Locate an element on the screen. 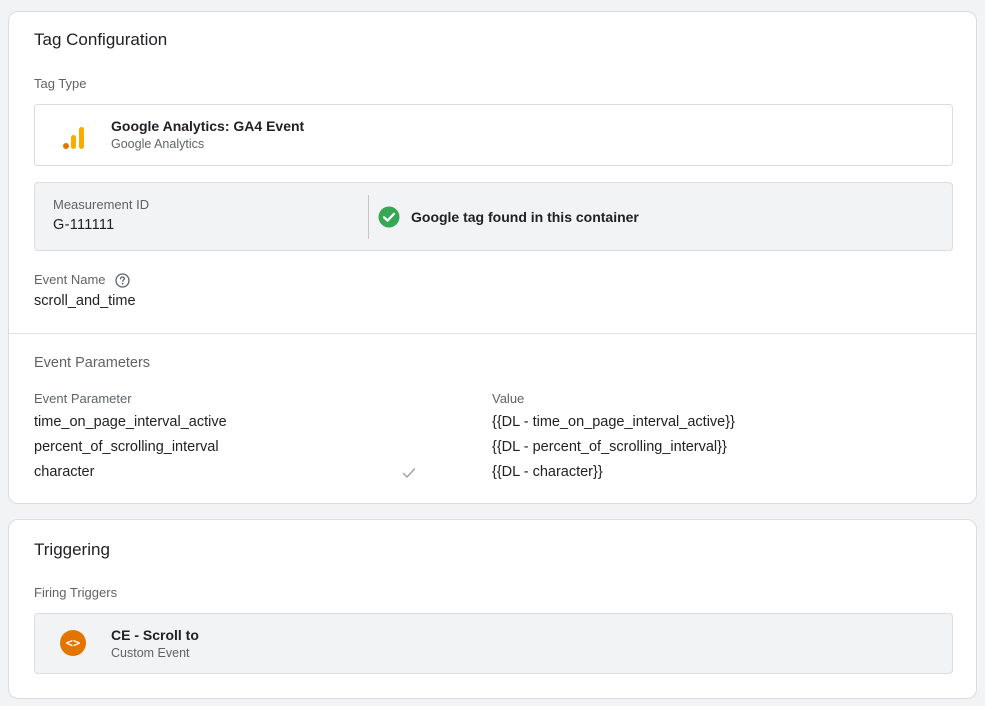  value-column-header: Value is located at coordinates (508, 398).